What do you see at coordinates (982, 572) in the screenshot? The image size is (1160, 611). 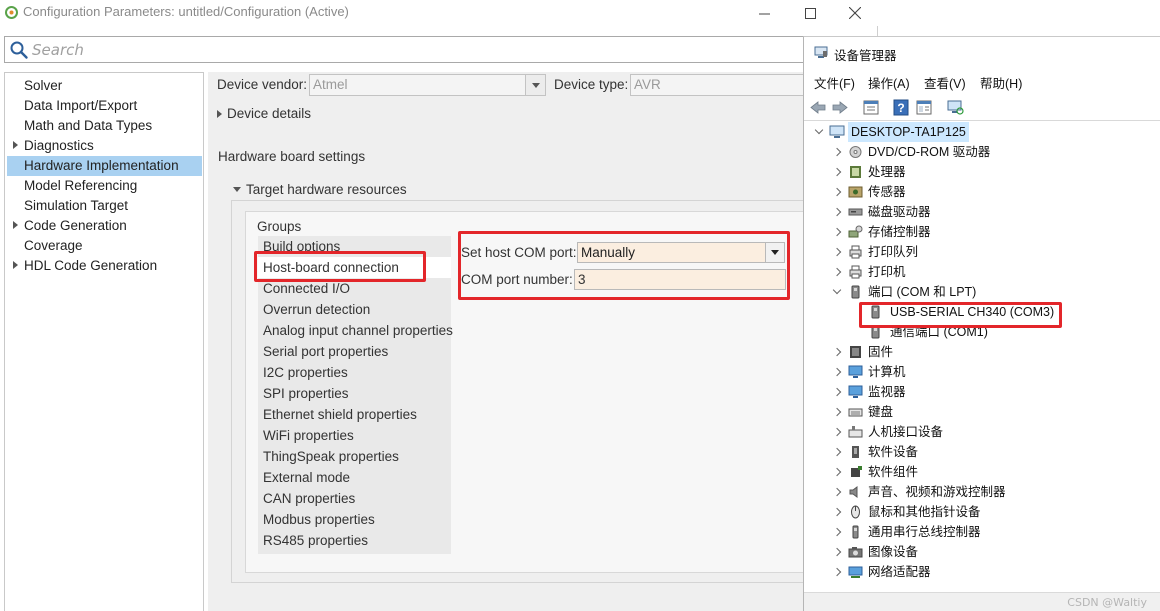 I see `tree-category-item: 网络适配器` at bounding box center [982, 572].